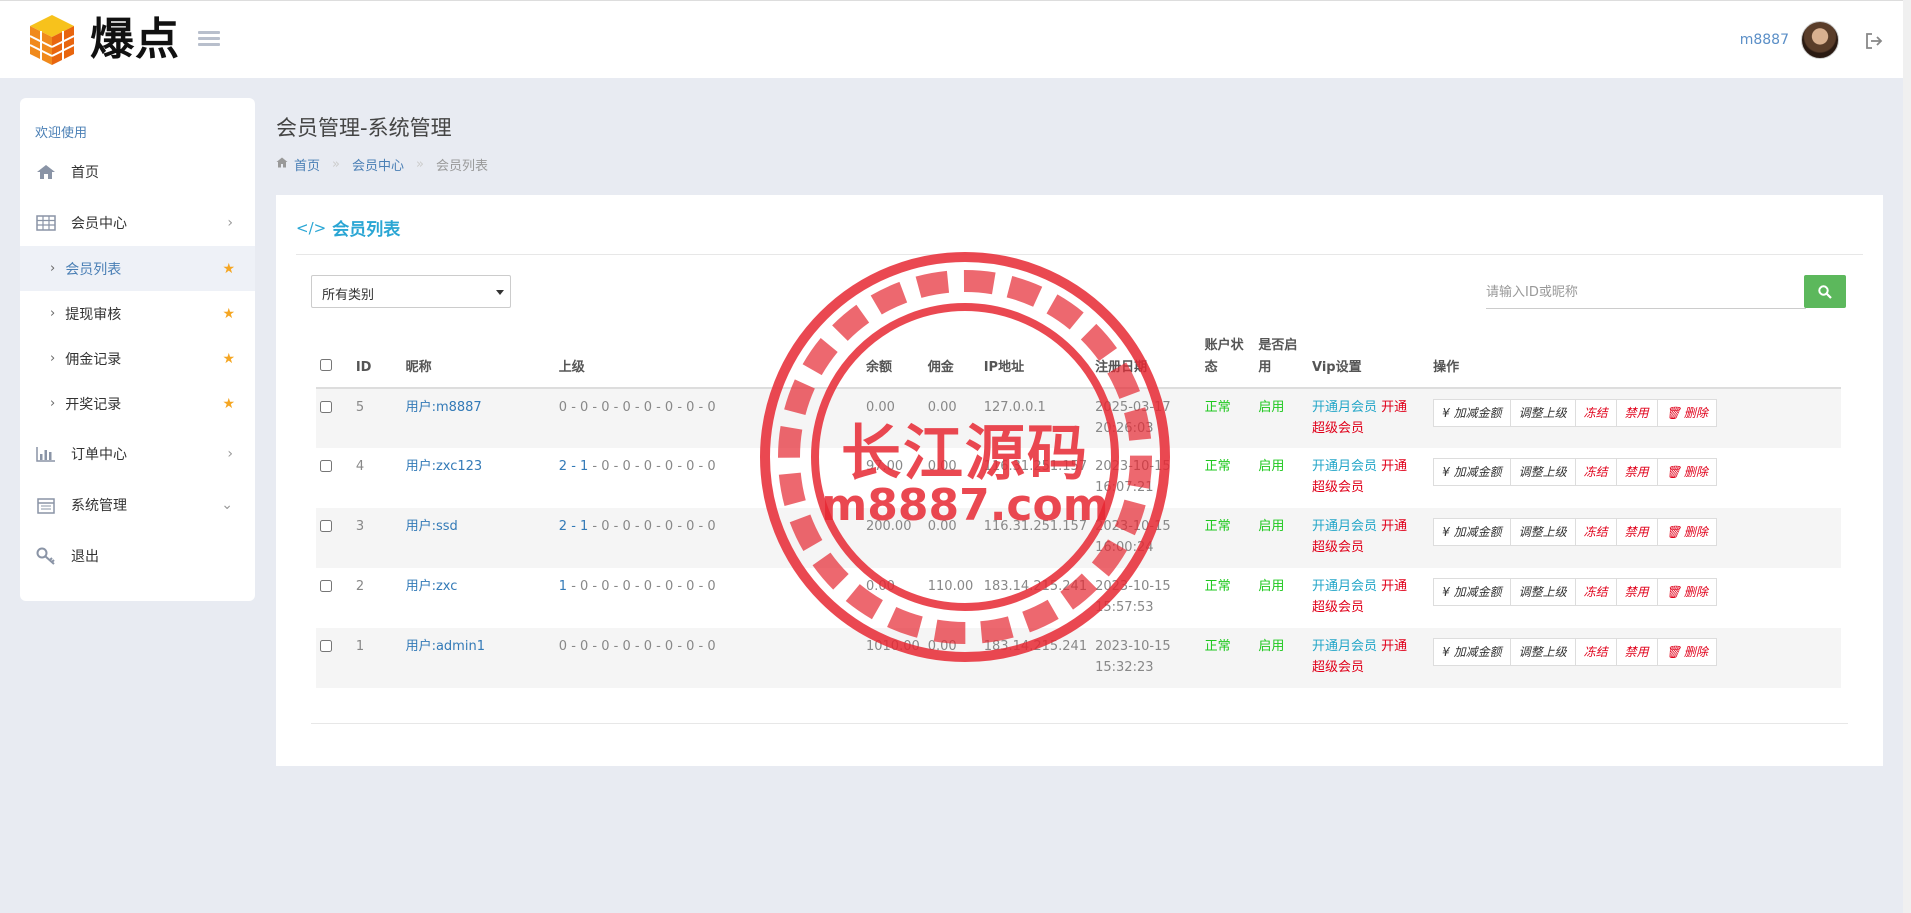  What do you see at coordinates (376, 359) in the screenshot?
I see `col-header-id: ID` at bounding box center [376, 359].